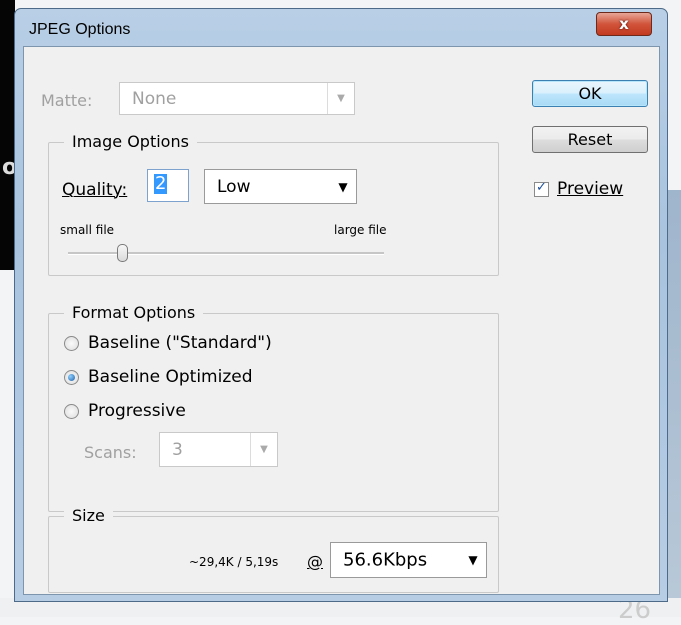  I want to click on connection-speed-dropdown: 56.6Kbps ▼, so click(408, 560).